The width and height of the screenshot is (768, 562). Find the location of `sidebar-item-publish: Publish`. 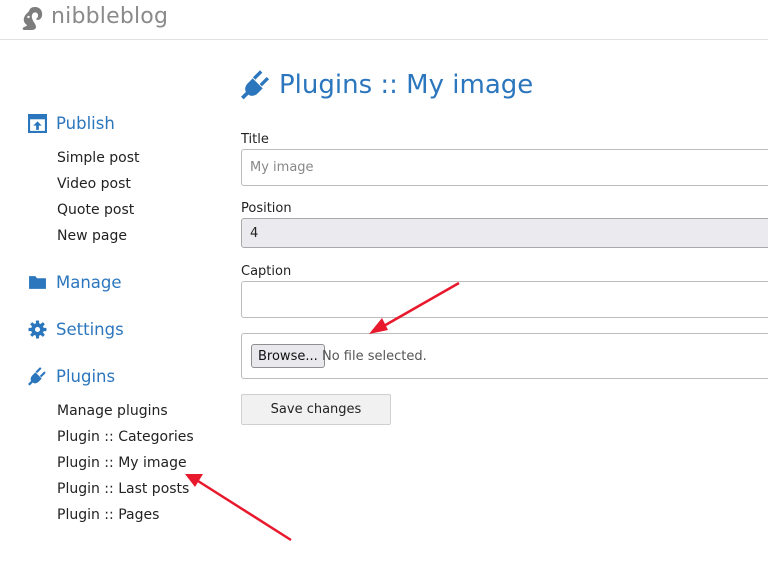

sidebar-item-publish: Publish is located at coordinates (71, 123).